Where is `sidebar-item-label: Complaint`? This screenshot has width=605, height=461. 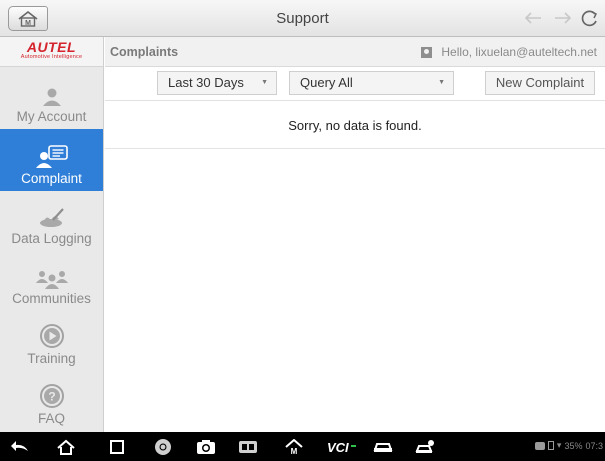
sidebar-item-label: Complaint is located at coordinates (51, 178).